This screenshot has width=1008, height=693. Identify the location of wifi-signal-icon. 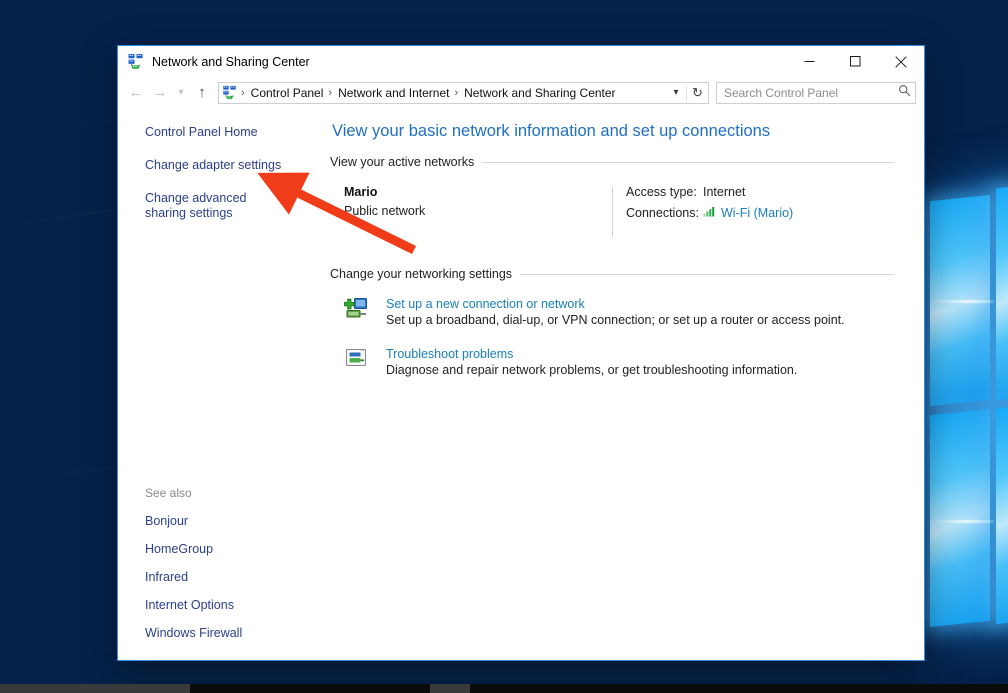
(710, 213).